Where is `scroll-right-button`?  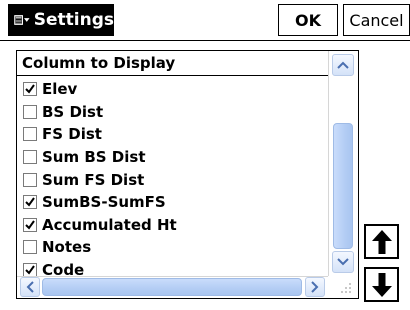
scroll-right-button is located at coordinates (315, 287).